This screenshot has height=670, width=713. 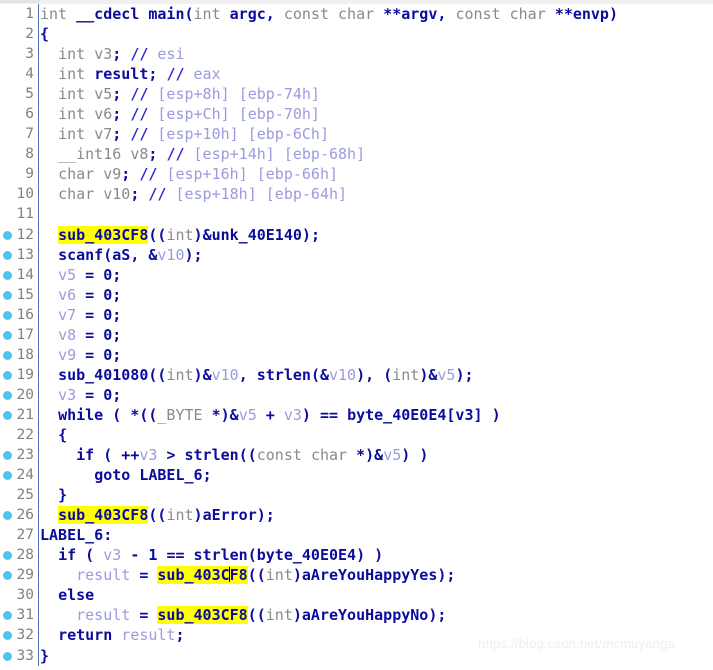 What do you see at coordinates (80, 395) in the screenshot?
I see `code-text: v3 = 0;` at bounding box center [80, 395].